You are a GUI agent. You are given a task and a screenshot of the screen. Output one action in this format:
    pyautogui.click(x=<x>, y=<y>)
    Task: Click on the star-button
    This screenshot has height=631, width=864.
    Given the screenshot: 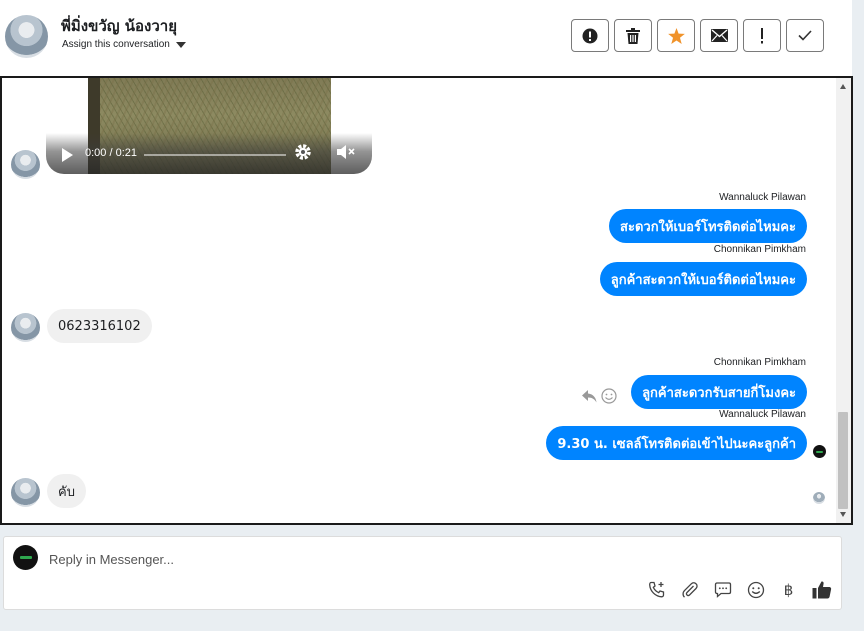 What is the action you would take?
    pyautogui.click(x=676, y=35)
    